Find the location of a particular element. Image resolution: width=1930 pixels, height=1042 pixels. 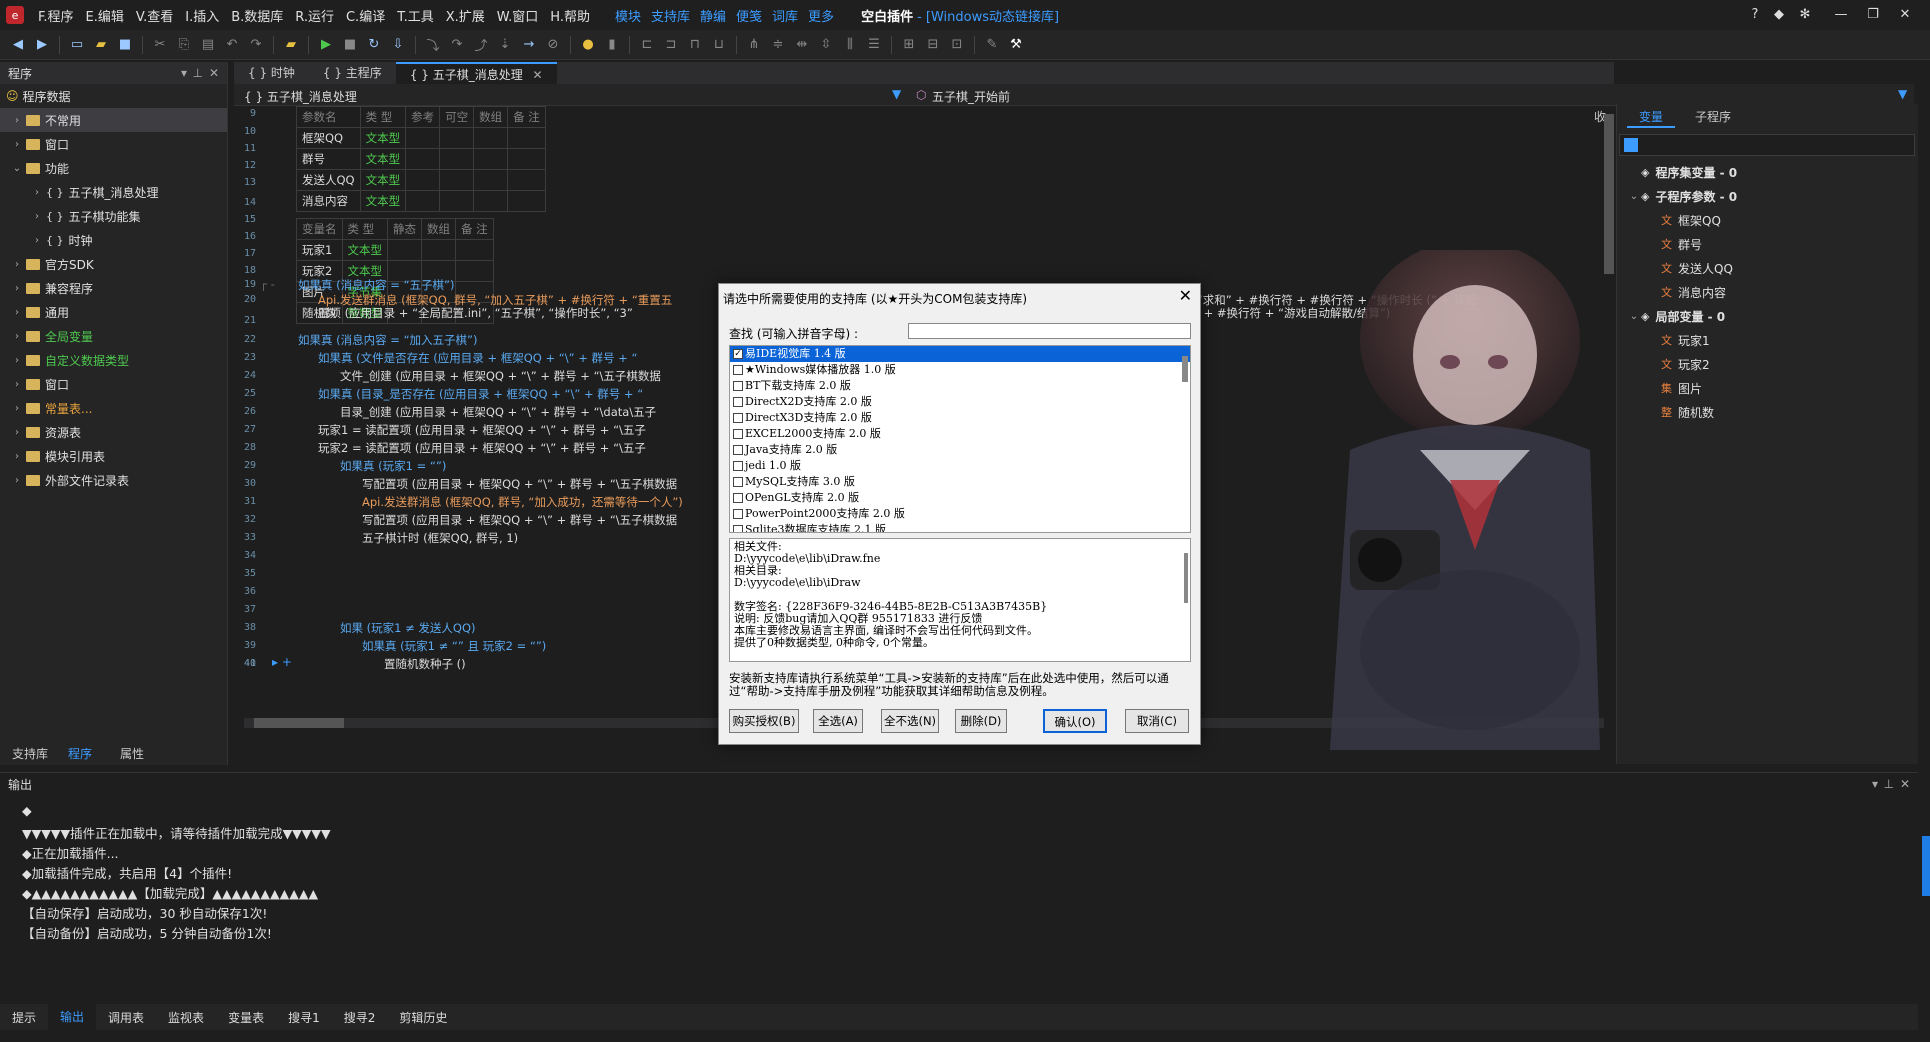

library-item: BT下载支持库 2.0 版 is located at coordinates (960, 386).